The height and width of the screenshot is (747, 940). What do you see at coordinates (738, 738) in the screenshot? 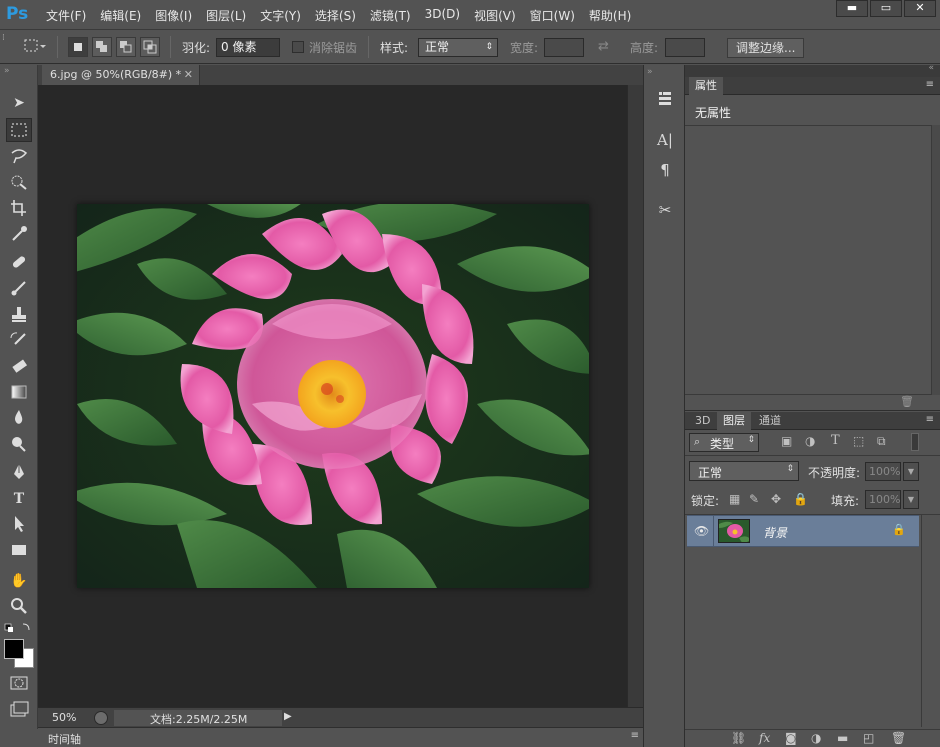
I see `link-layers-icon: ⛓` at bounding box center [738, 738].